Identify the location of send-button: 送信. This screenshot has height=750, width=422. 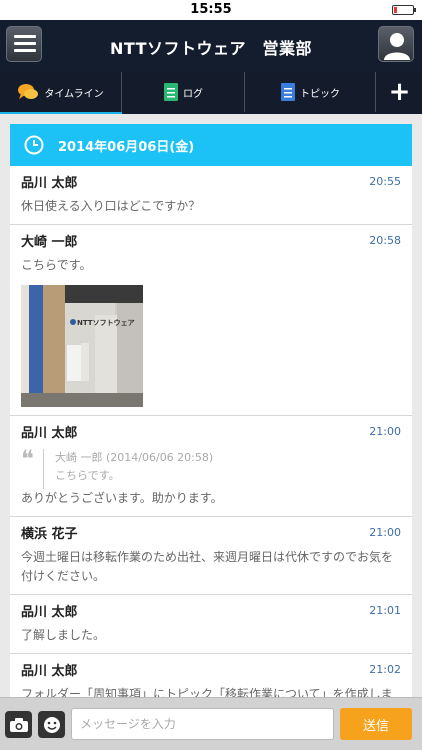
(376, 724).